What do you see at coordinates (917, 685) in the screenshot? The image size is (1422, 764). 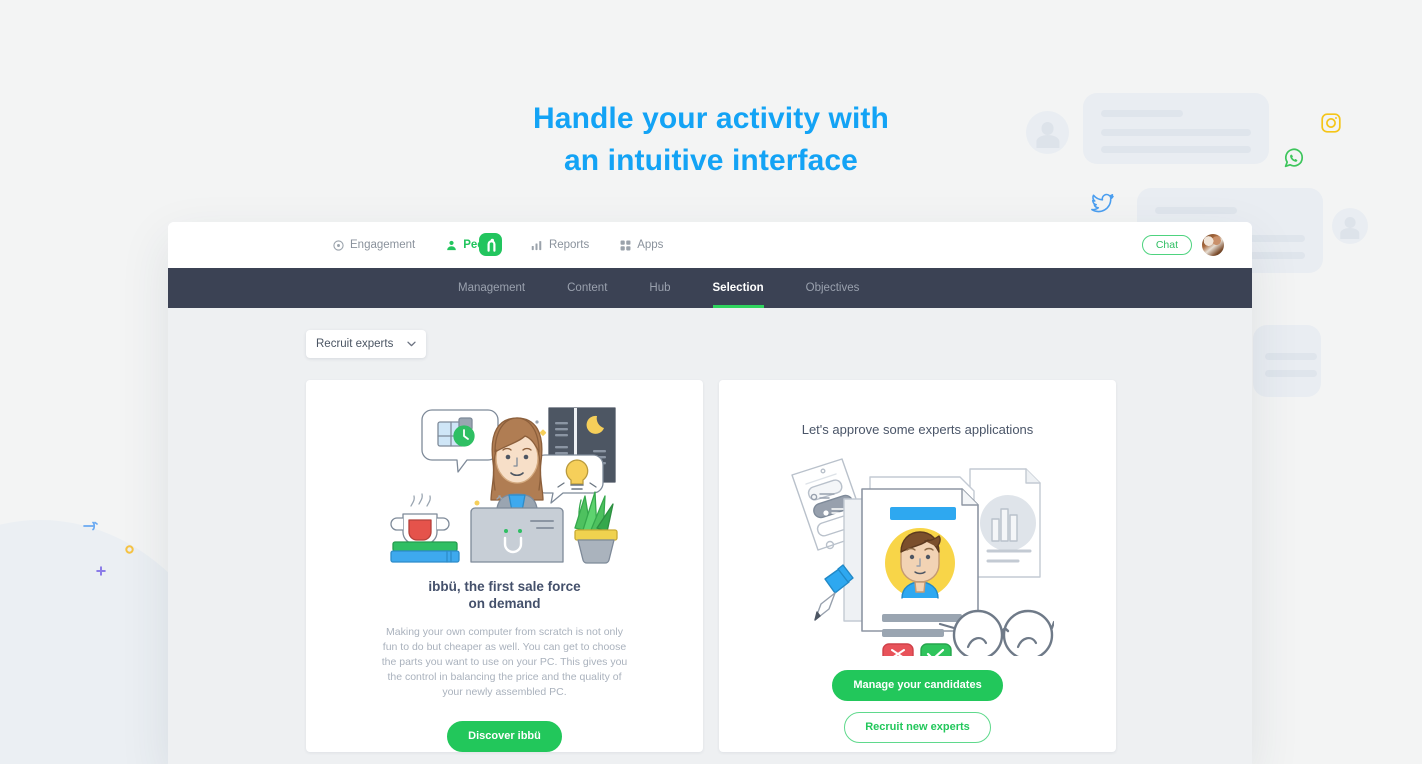 I see `manage-candidates-button: Manage your candidates` at bounding box center [917, 685].